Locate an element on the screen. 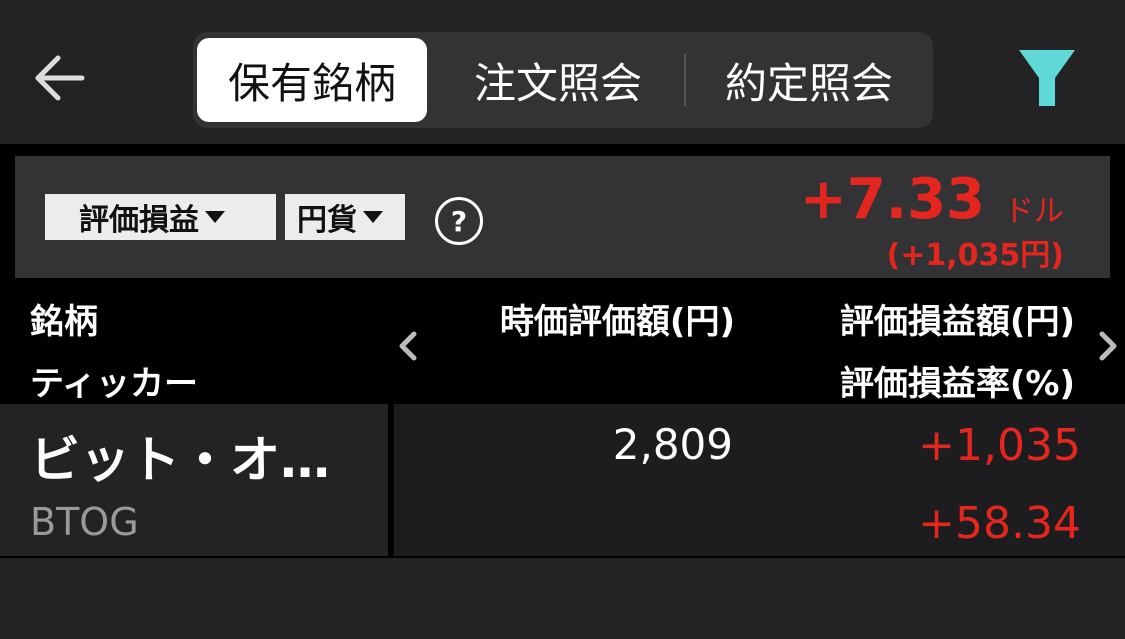 The height and width of the screenshot is (639, 1125). total-pl-value: +7.33 is located at coordinates (892, 199).